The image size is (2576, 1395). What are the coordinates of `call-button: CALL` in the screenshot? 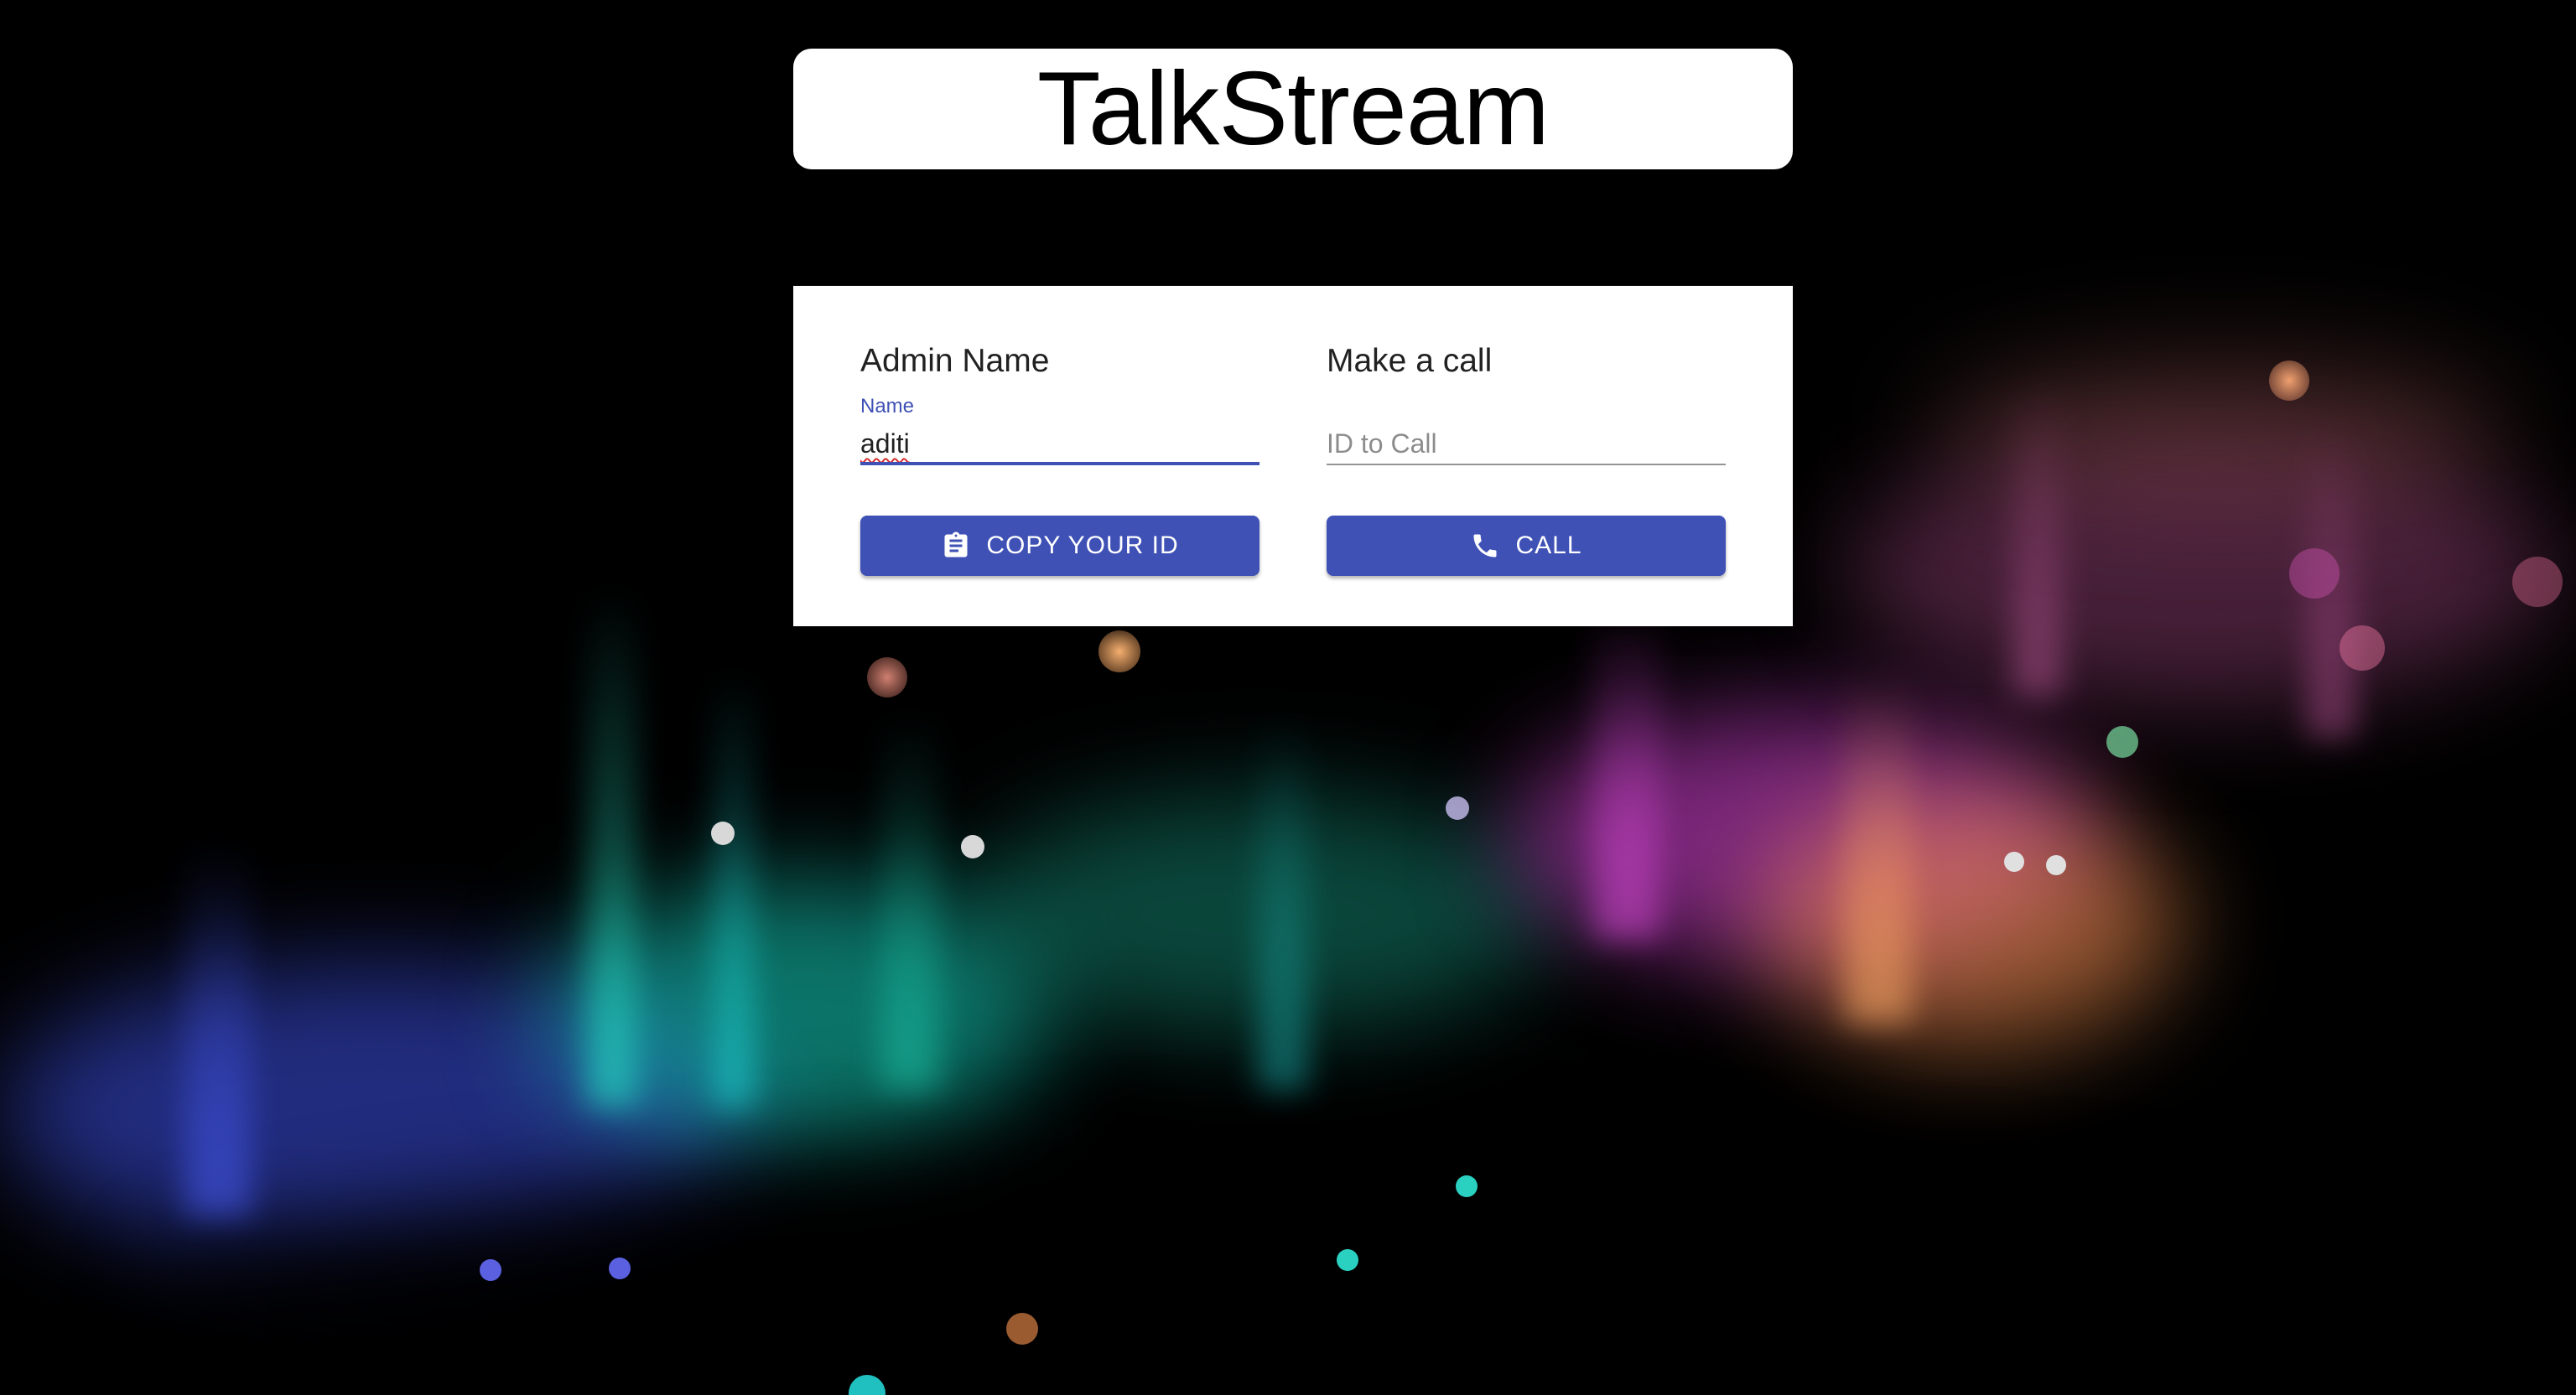 It's located at (1526, 546).